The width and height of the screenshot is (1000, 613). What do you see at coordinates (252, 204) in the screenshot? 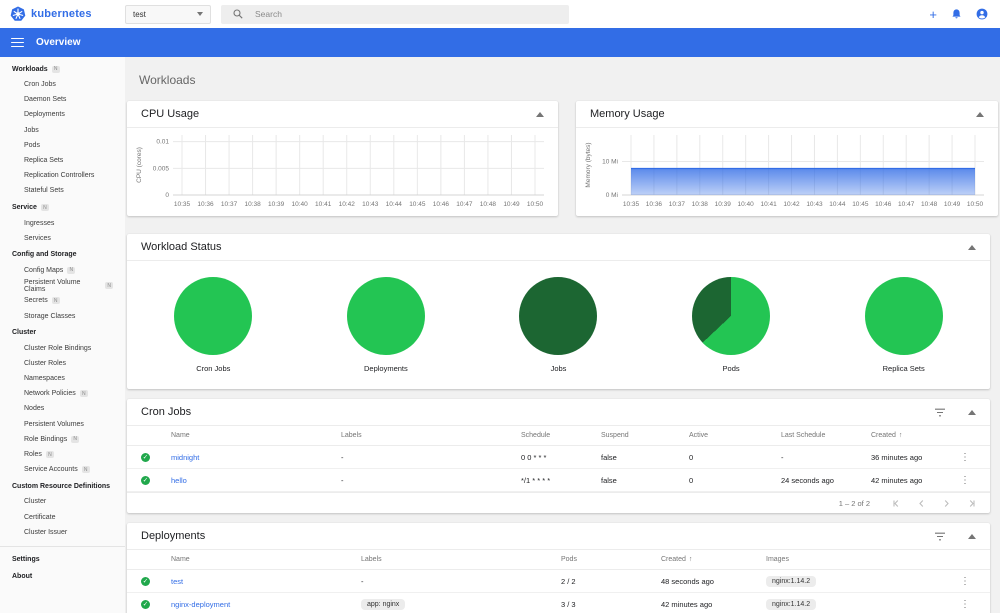
I see `svg-text: 10:38` at bounding box center [252, 204].